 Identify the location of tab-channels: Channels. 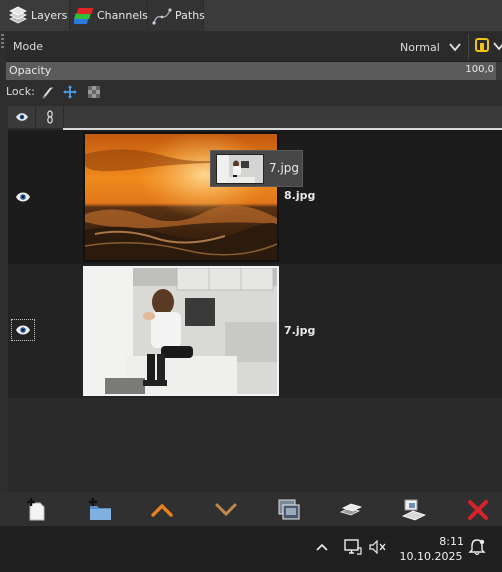
(109, 15).